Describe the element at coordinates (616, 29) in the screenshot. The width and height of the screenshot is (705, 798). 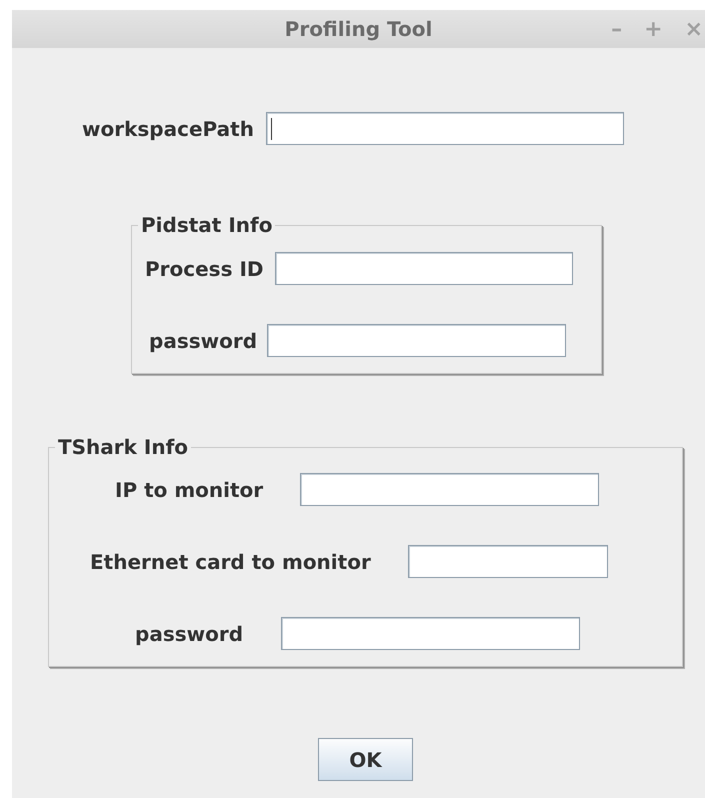
I see `minimize-button: –` at that location.